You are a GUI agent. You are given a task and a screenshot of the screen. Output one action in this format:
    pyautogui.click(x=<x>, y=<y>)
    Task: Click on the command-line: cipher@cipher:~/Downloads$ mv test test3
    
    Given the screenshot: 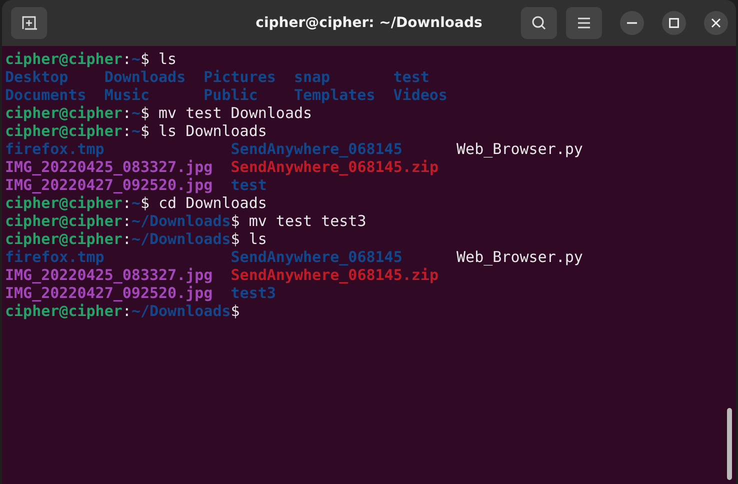 What is the action you would take?
    pyautogui.click(x=186, y=221)
    